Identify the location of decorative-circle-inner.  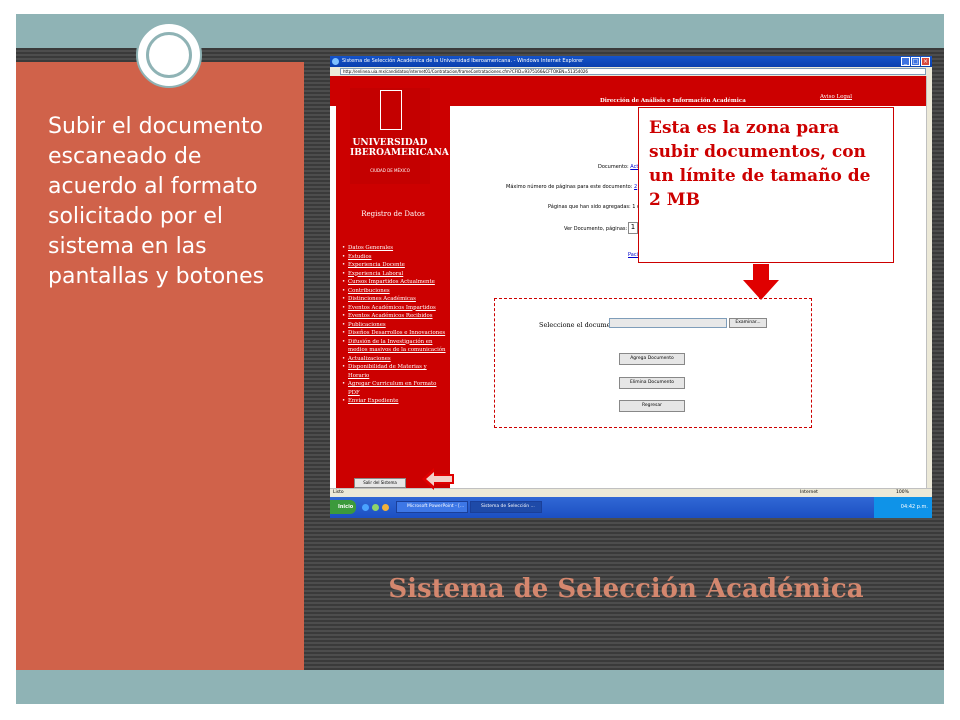
(169, 55).